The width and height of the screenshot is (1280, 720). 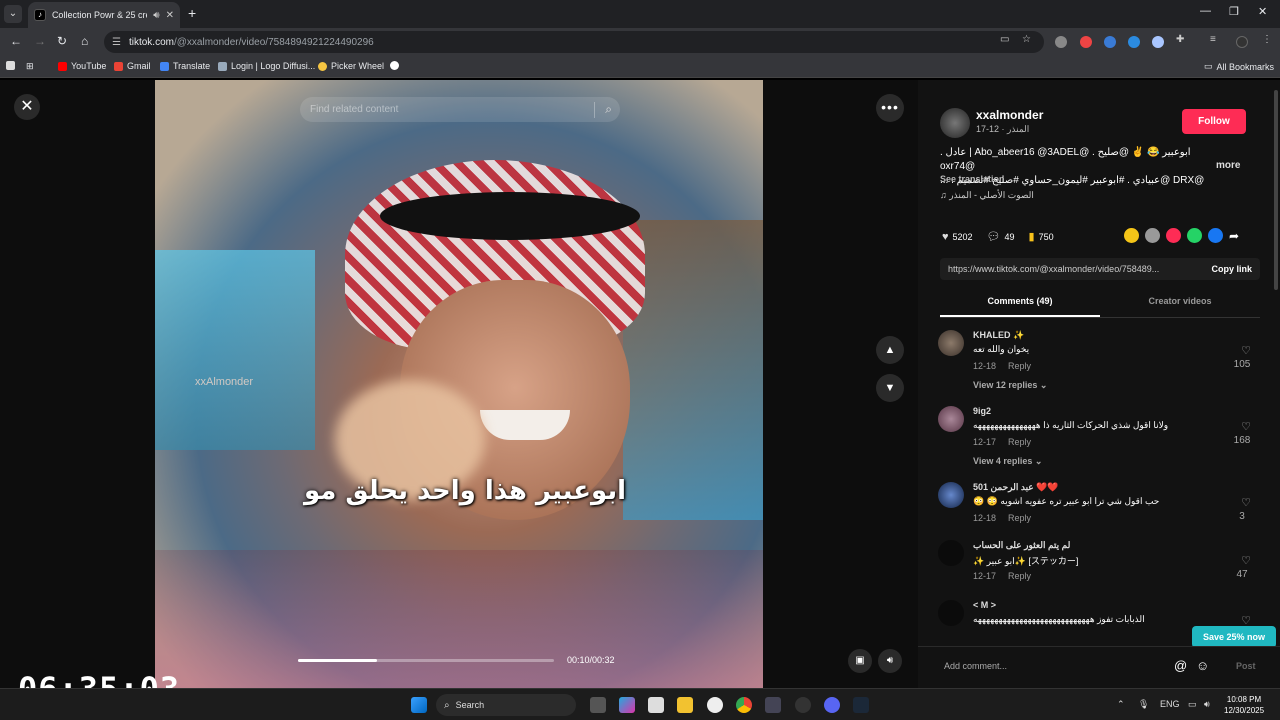 What do you see at coordinates (192, 13) in the screenshot?
I see `new-tab-button: +` at bounding box center [192, 13].